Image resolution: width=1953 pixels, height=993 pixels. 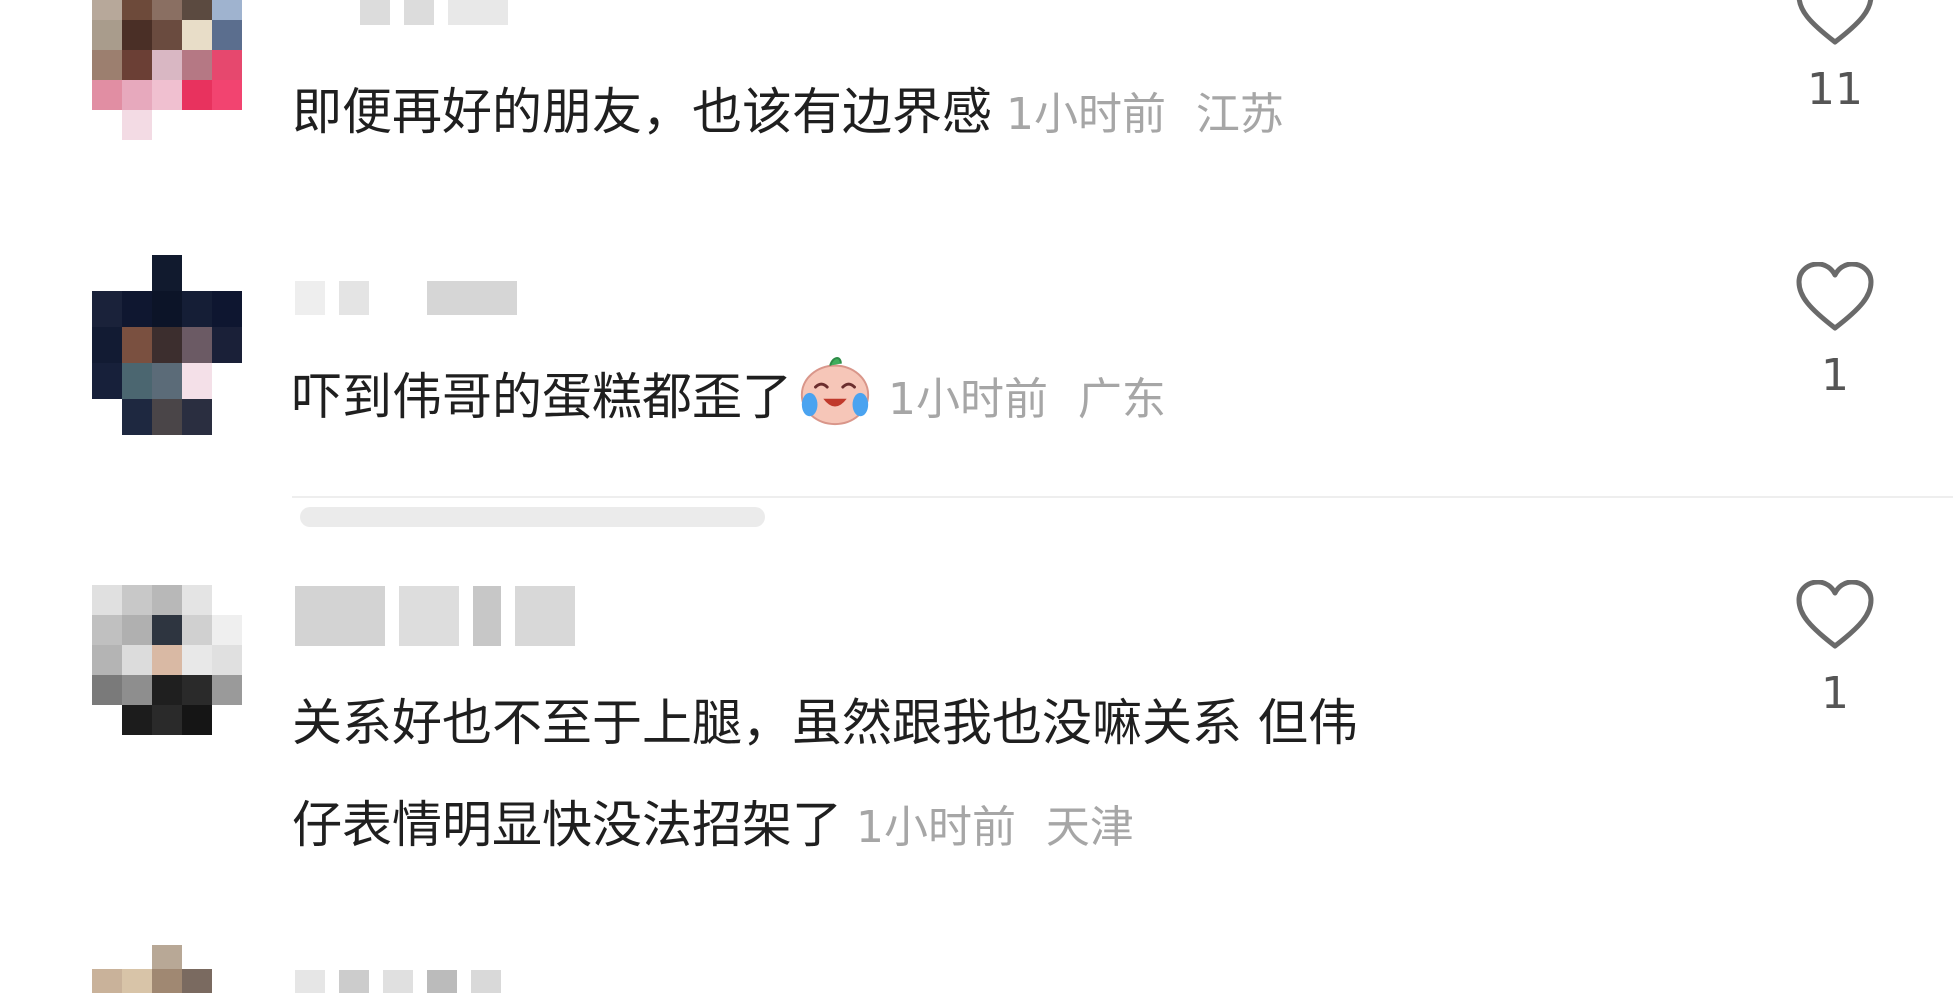 I want to click on comment-text: 即便再好的朋友，也该有边界感 1小时前 江苏, so click(x=788, y=113).